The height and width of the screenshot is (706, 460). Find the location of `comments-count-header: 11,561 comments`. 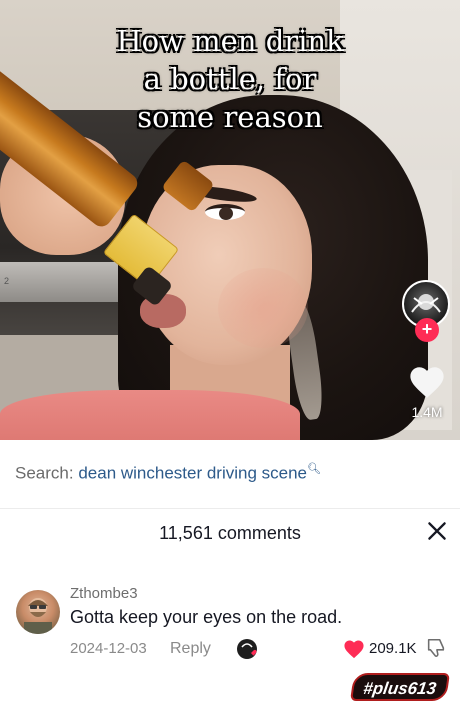

comments-count-header: 11,561 comments is located at coordinates (230, 533).